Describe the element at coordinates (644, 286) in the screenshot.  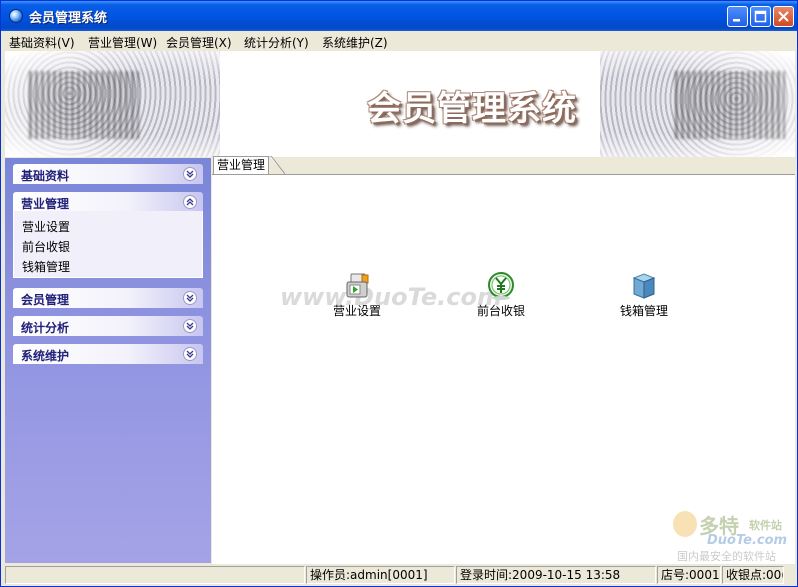
I see `cash-box-icon` at that location.